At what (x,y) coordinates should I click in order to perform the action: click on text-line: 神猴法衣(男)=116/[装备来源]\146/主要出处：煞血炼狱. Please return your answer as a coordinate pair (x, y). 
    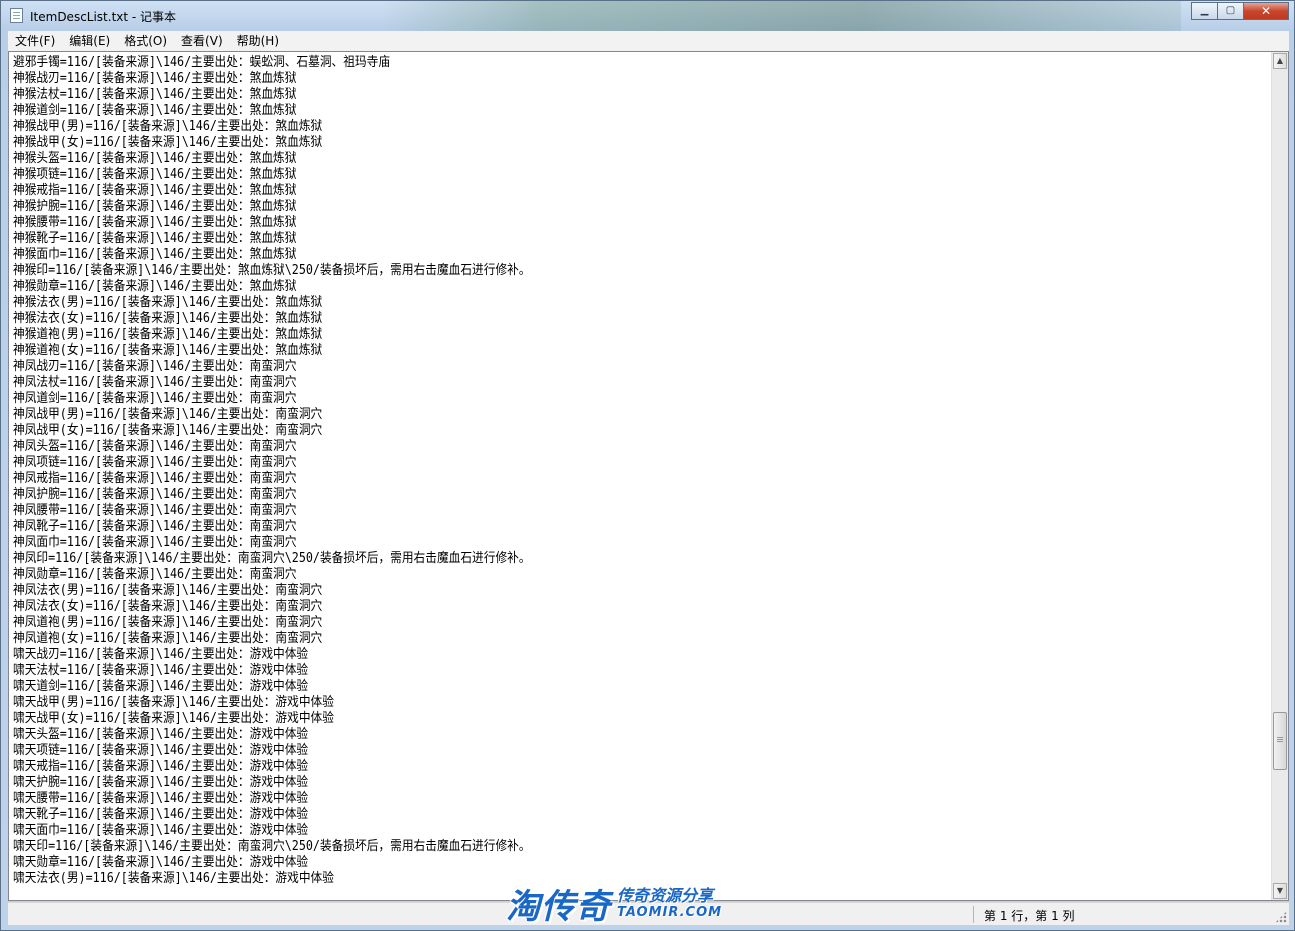
    Looking at the image, I should click on (168, 302).